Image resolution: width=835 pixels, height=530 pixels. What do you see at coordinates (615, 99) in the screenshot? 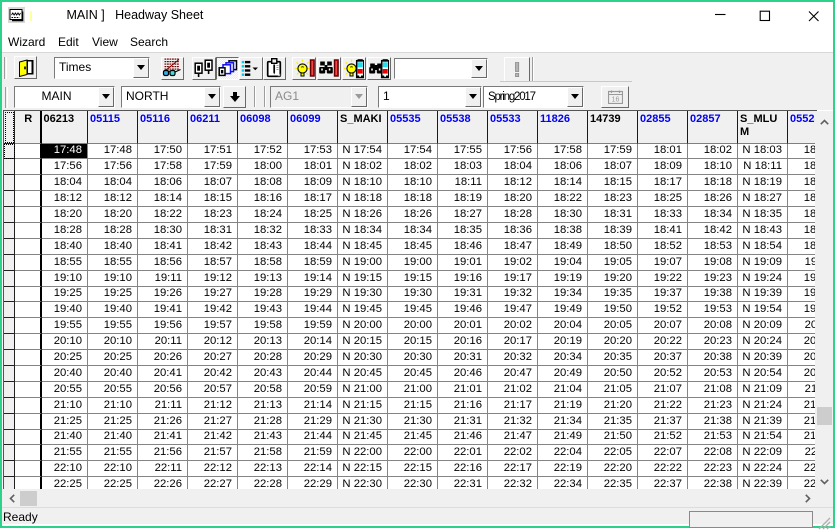
I see `svg-text: 16` at bounding box center [615, 99].